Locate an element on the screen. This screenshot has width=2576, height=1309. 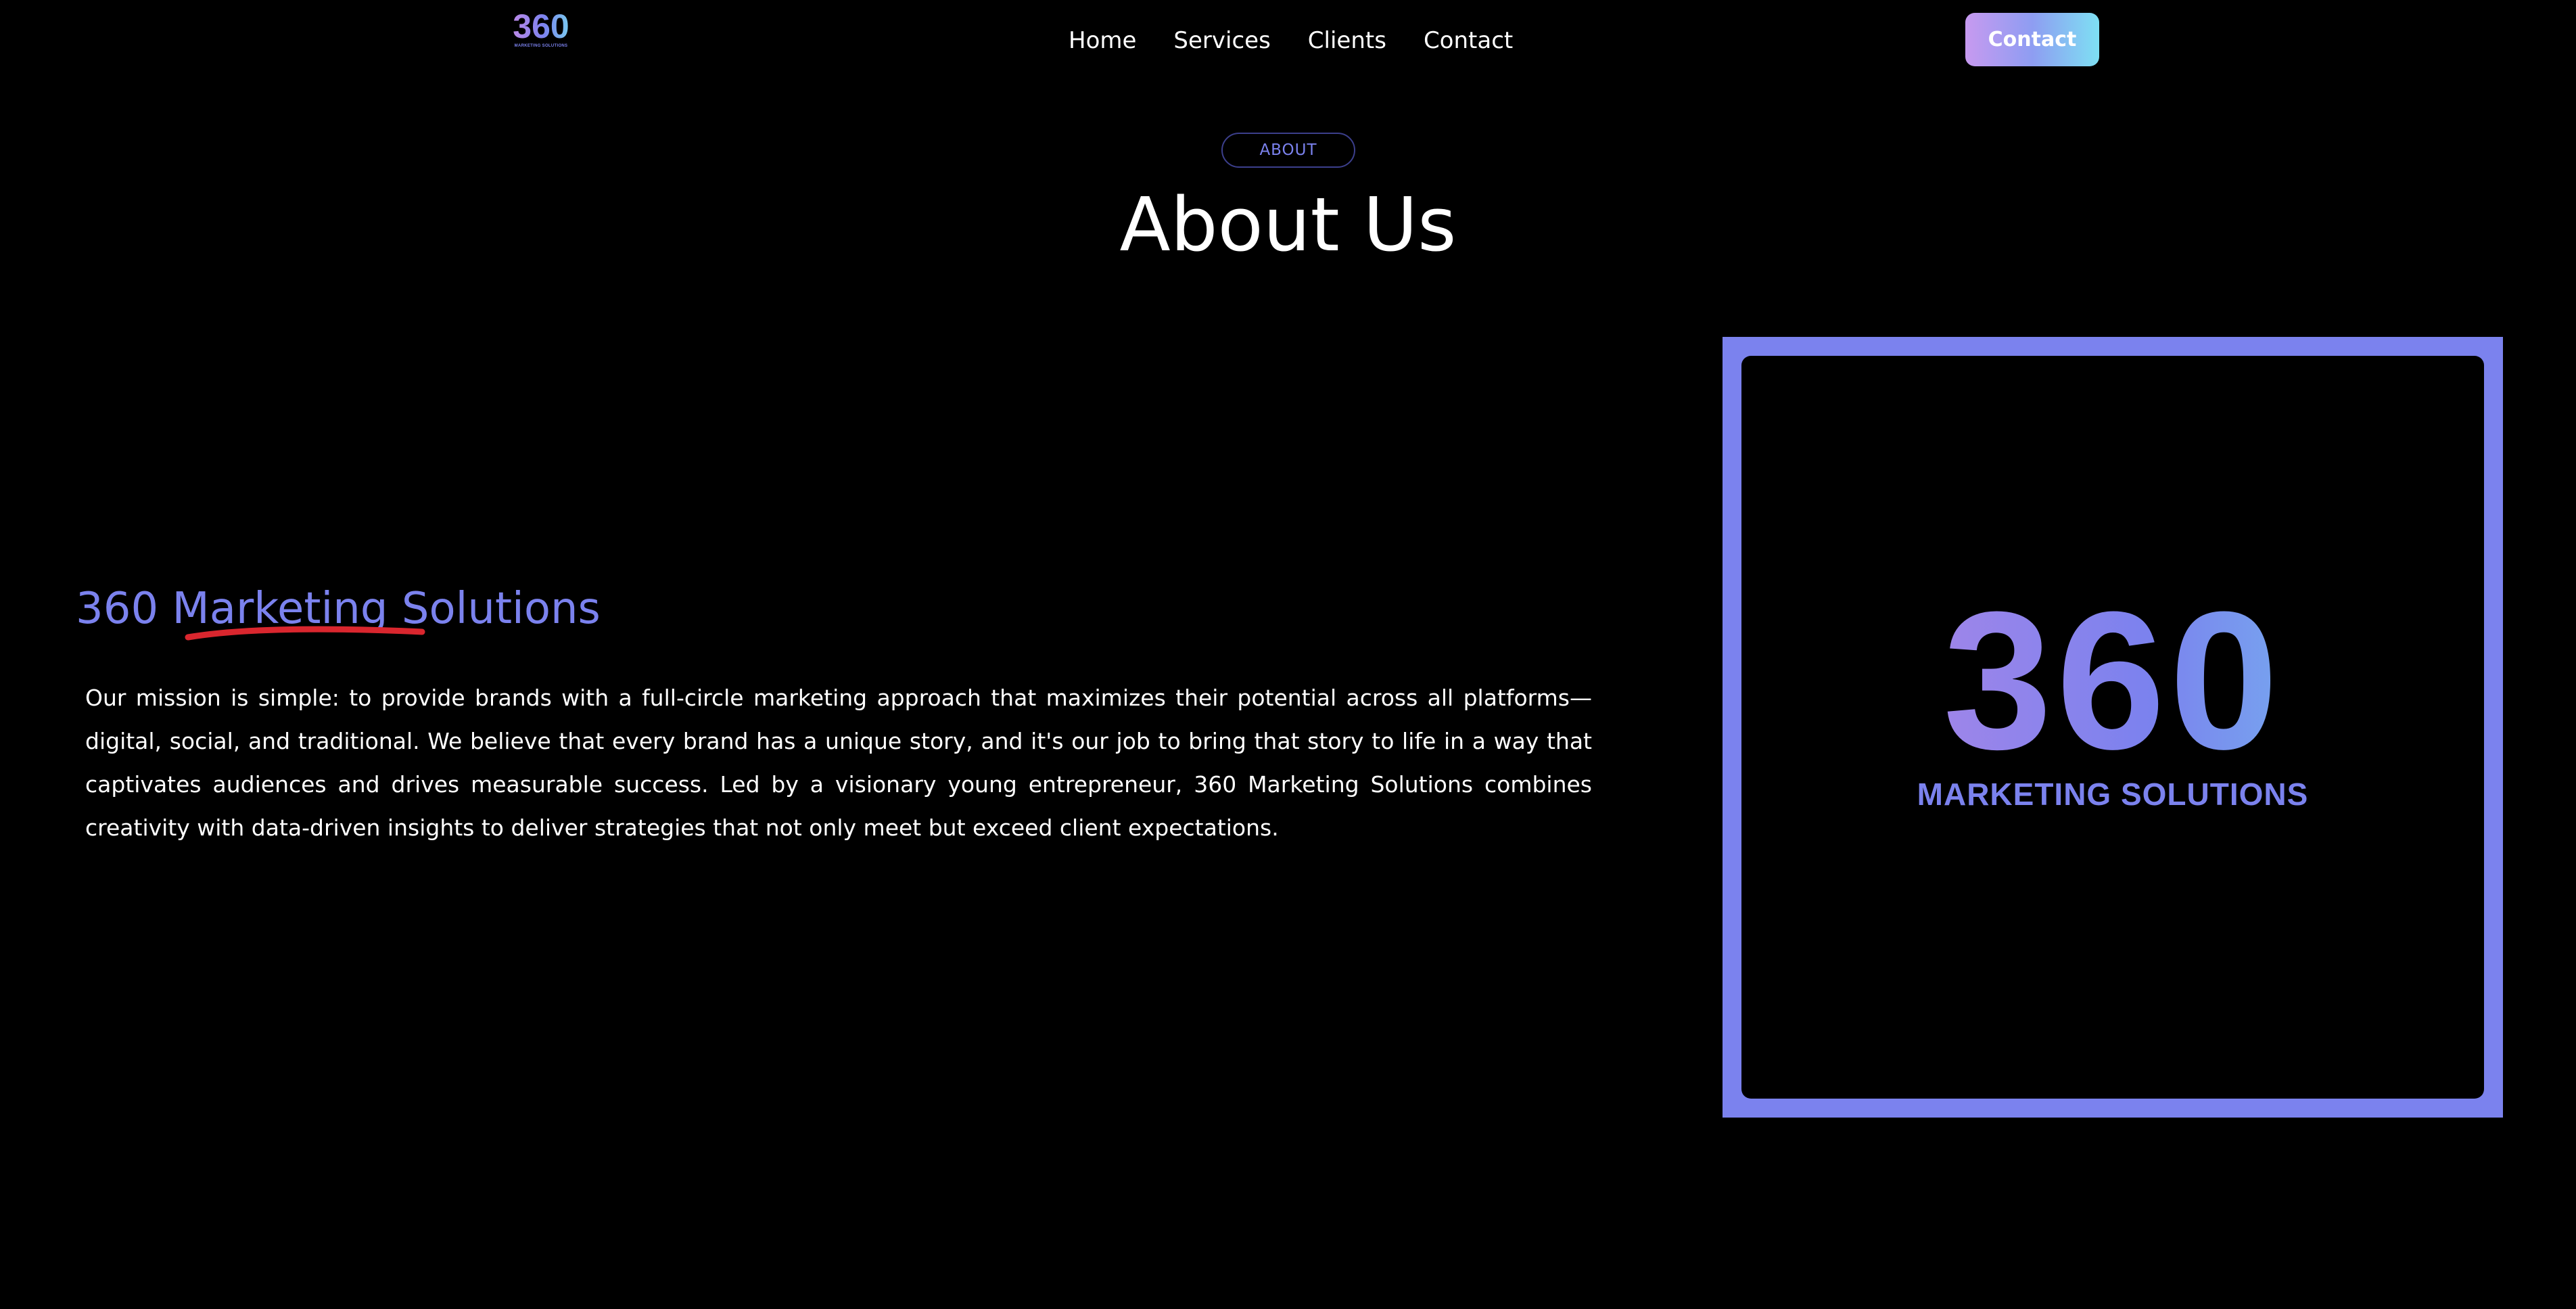
brand-image-number: 360 is located at coordinates (2112, 680).